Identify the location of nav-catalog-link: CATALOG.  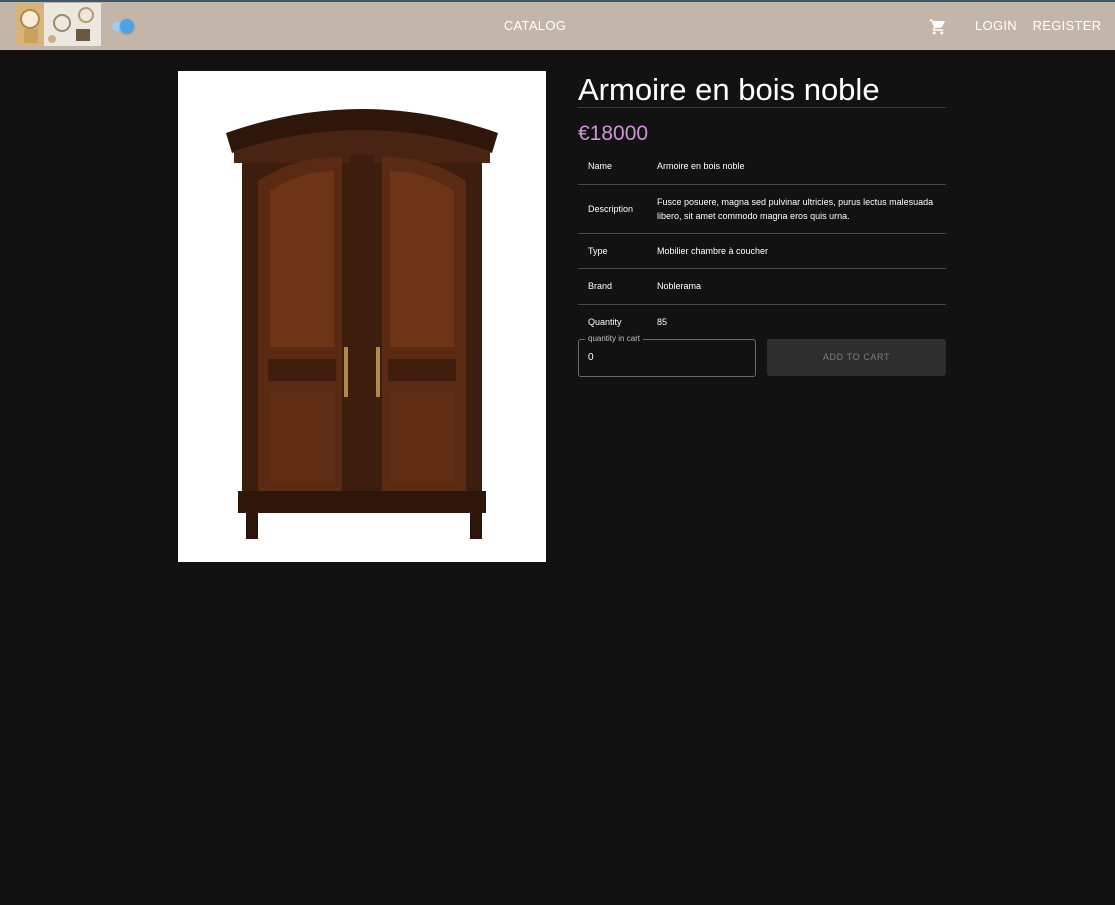
(535, 26).